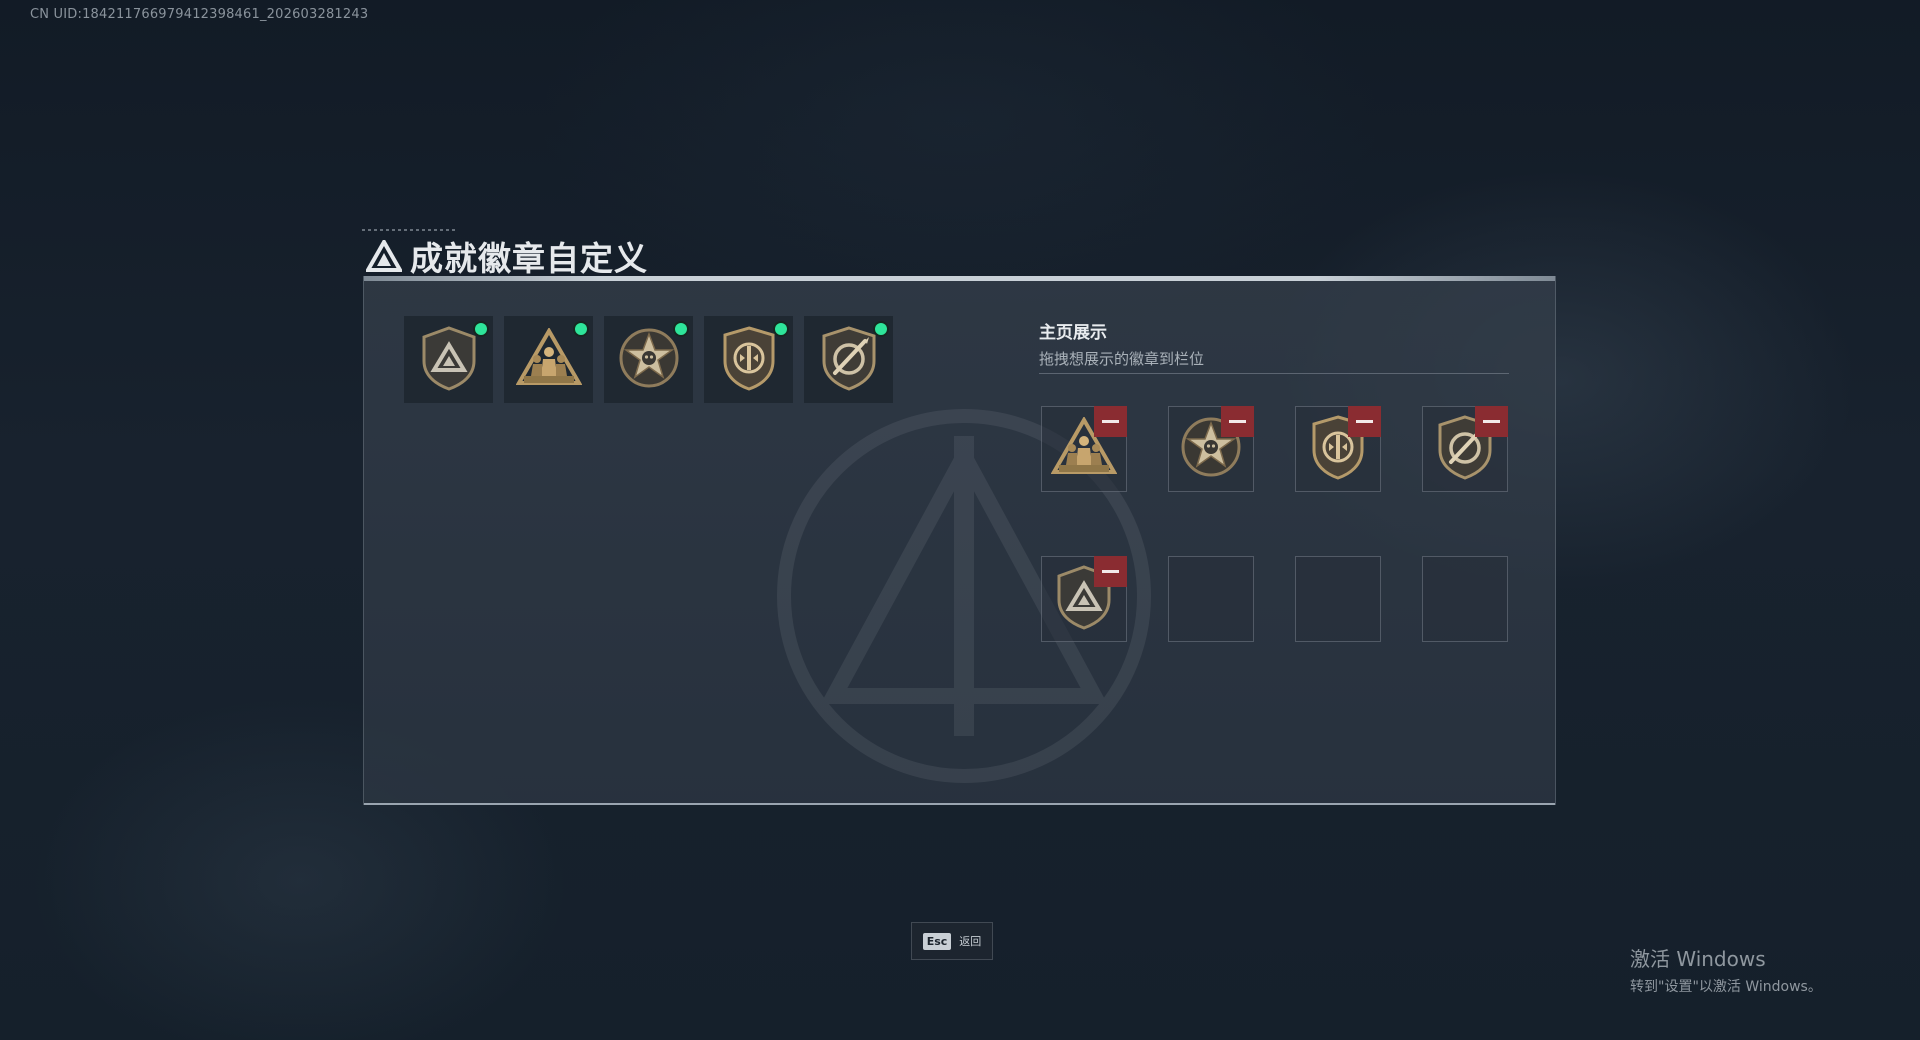 This screenshot has height=1040, width=1920. Describe the element at coordinates (1274, 373) in the screenshot. I see `divider` at that location.